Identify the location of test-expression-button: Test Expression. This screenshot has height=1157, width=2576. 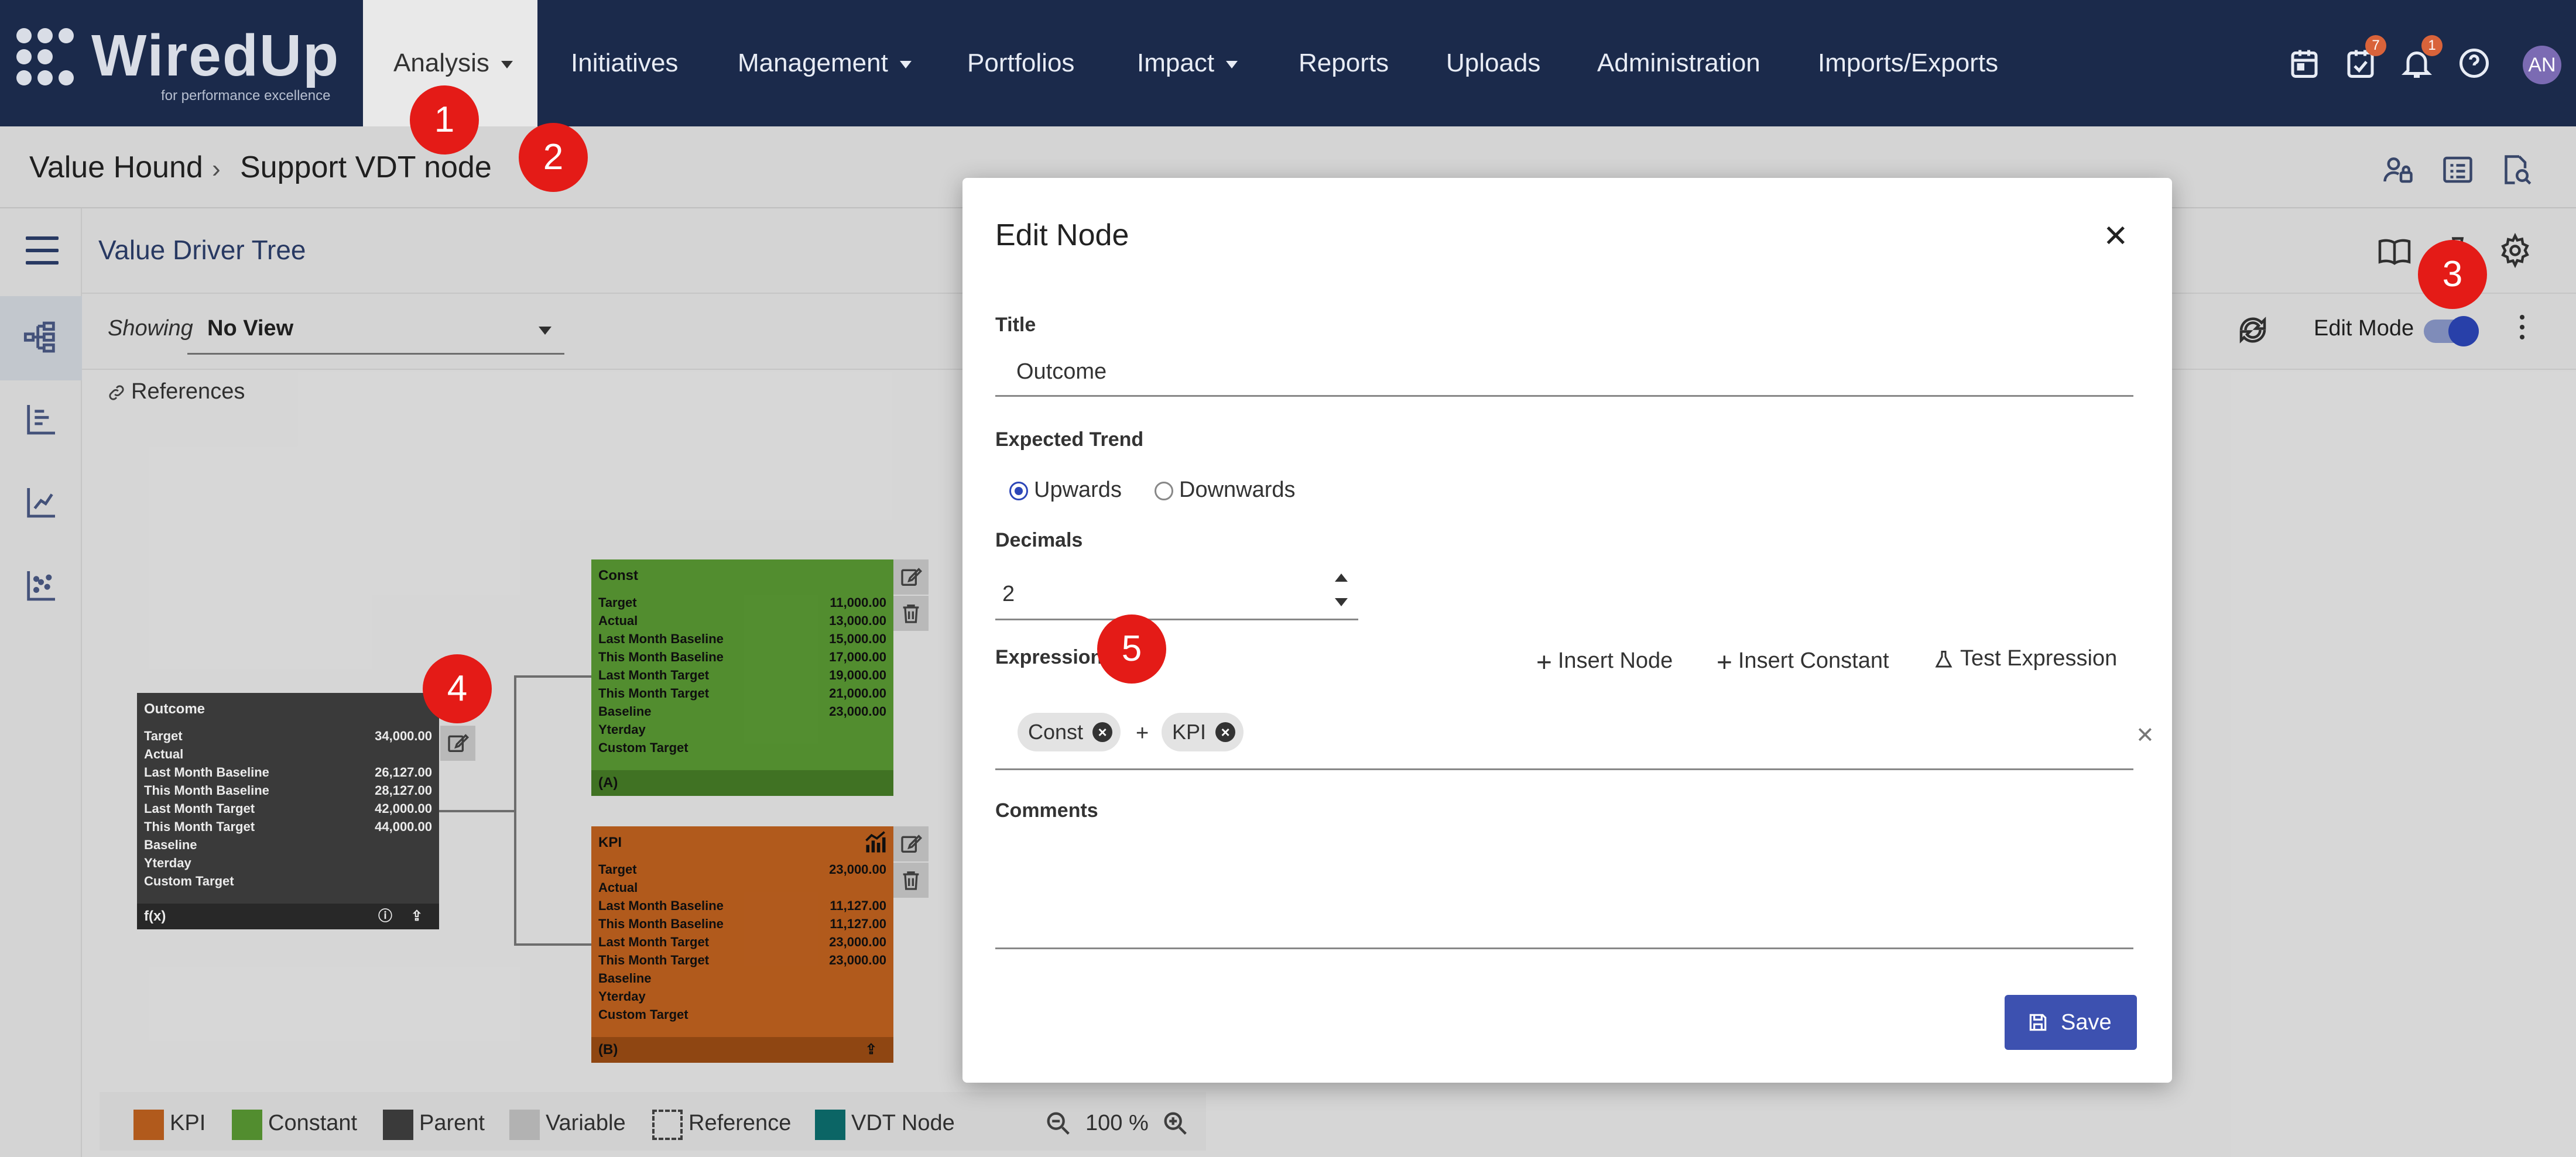
(2025, 658).